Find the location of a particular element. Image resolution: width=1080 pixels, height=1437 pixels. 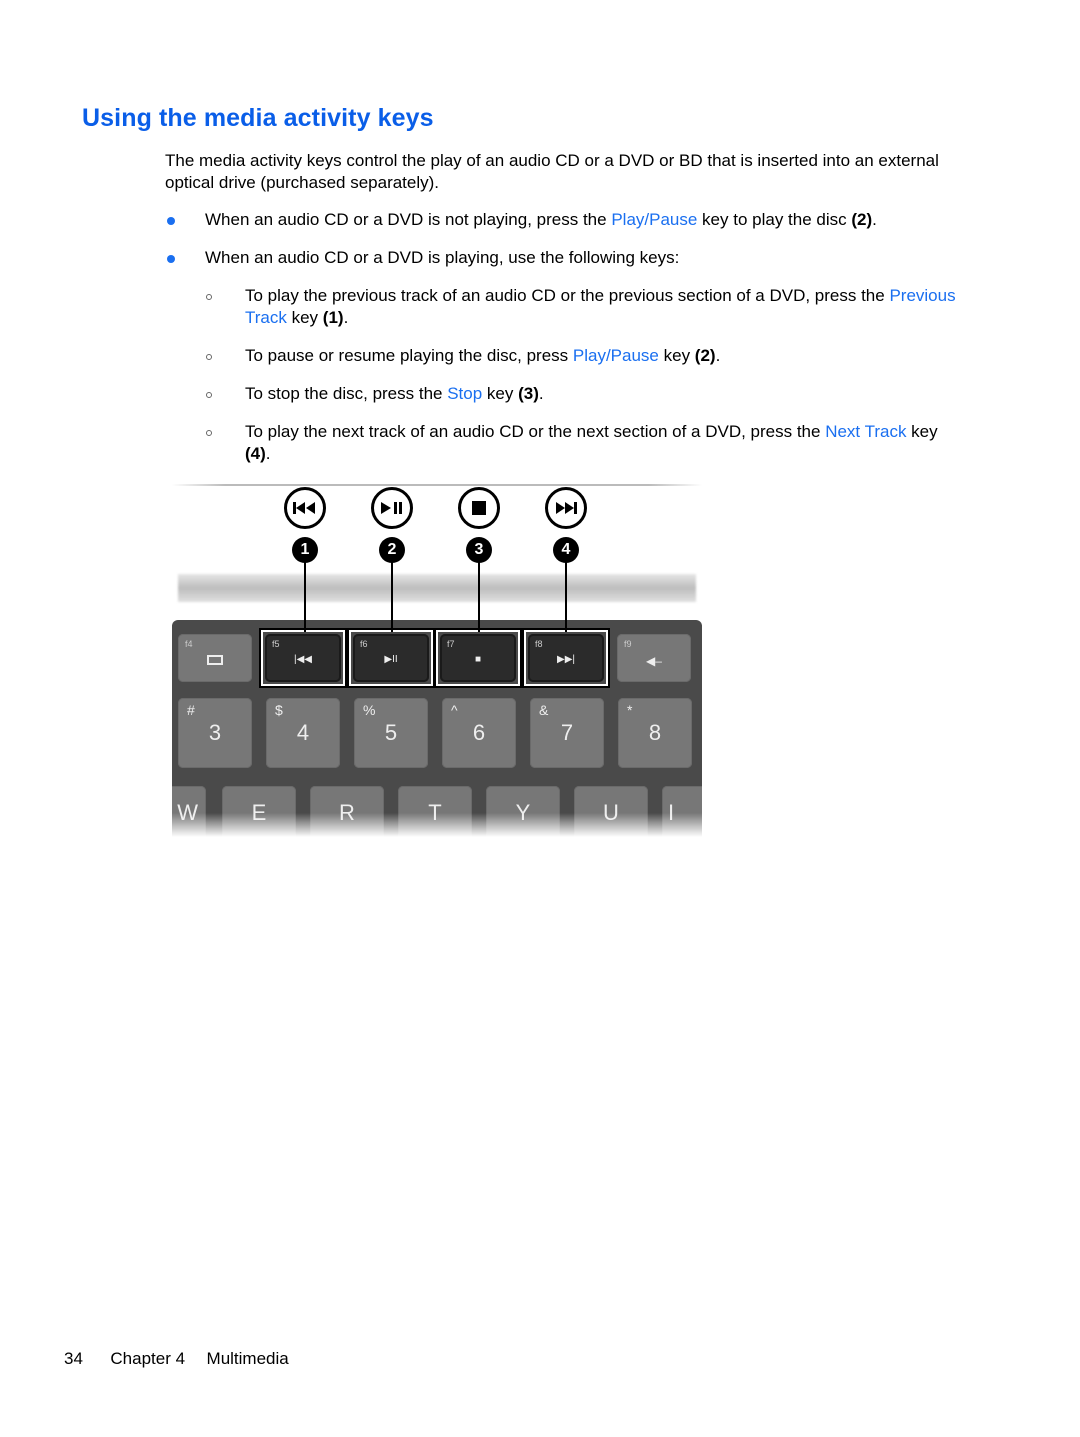

key-7: & 7 is located at coordinates (567, 733).